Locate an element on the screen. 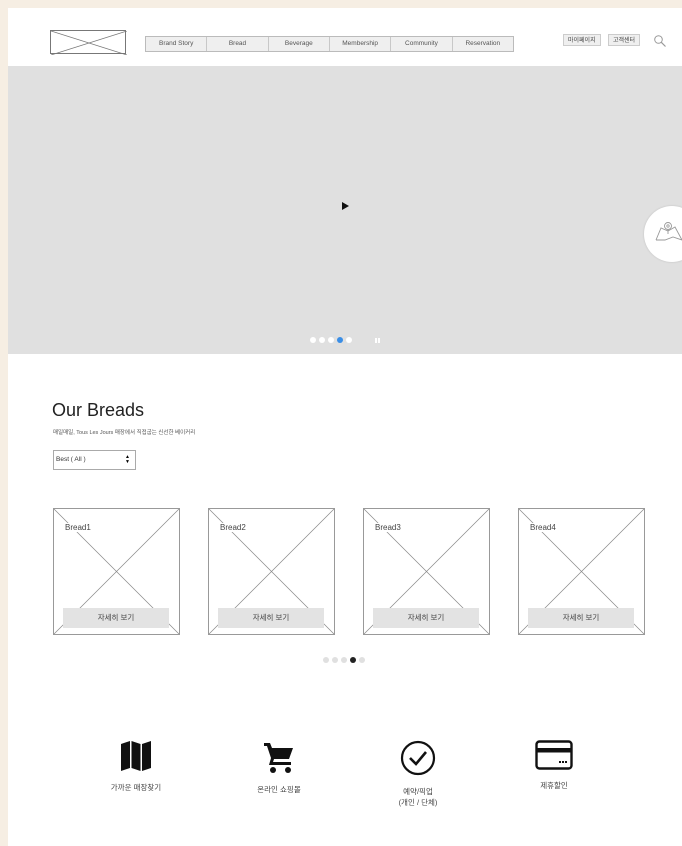  nav-beverage: Beverage is located at coordinates (299, 44).